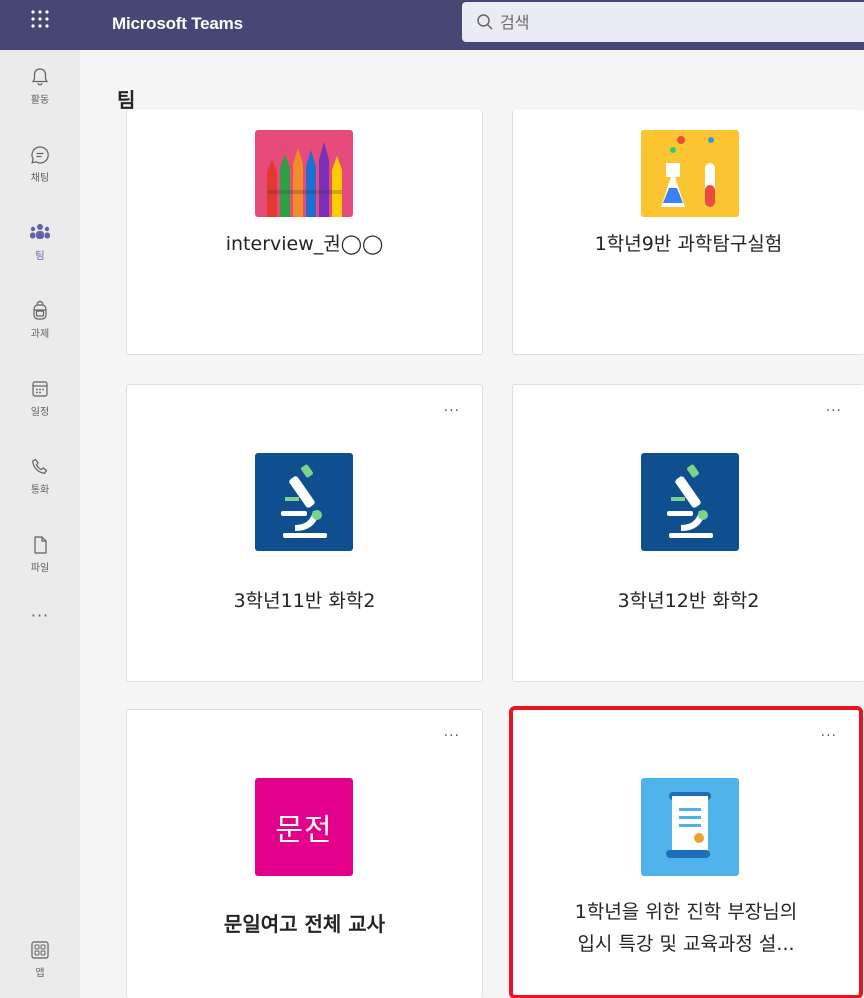 The height and width of the screenshot is (998, 864). I want to click on file-icon, so click(40, 545).